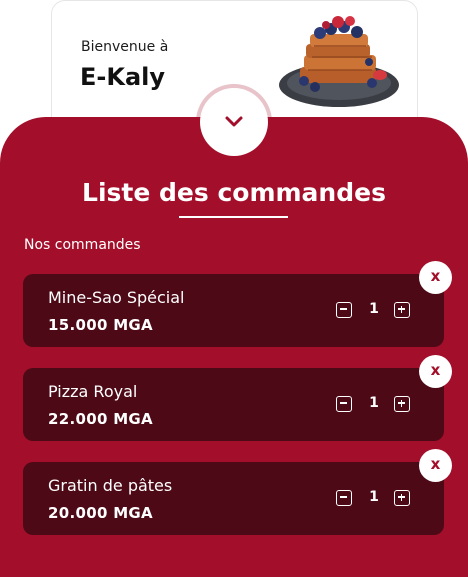 The width and height of the screenshot is (468, 577). I want to click on section-subtitle: Nos commandes, so click(82, 245).